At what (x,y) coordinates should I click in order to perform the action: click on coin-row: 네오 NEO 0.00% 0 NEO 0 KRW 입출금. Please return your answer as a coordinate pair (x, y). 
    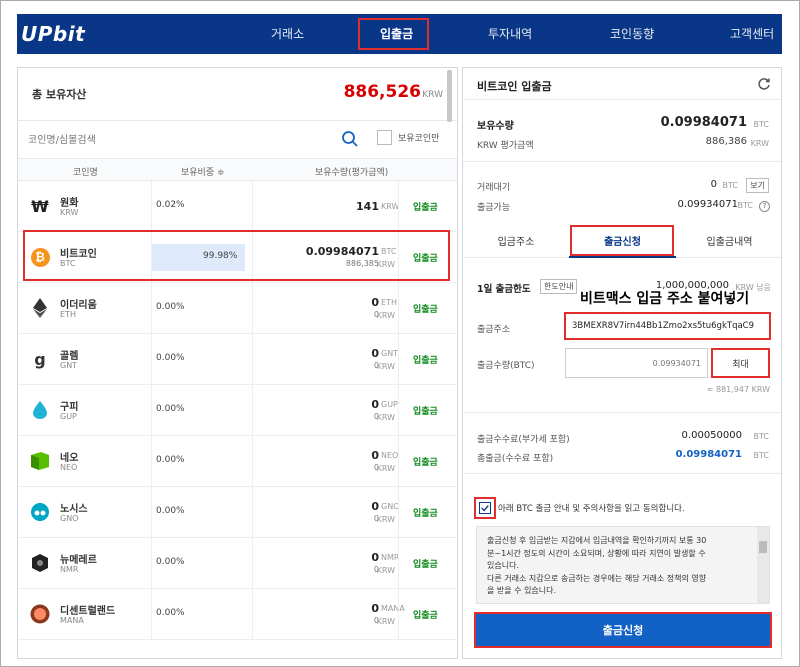
    Looking at the image, I should click on (237, 461).